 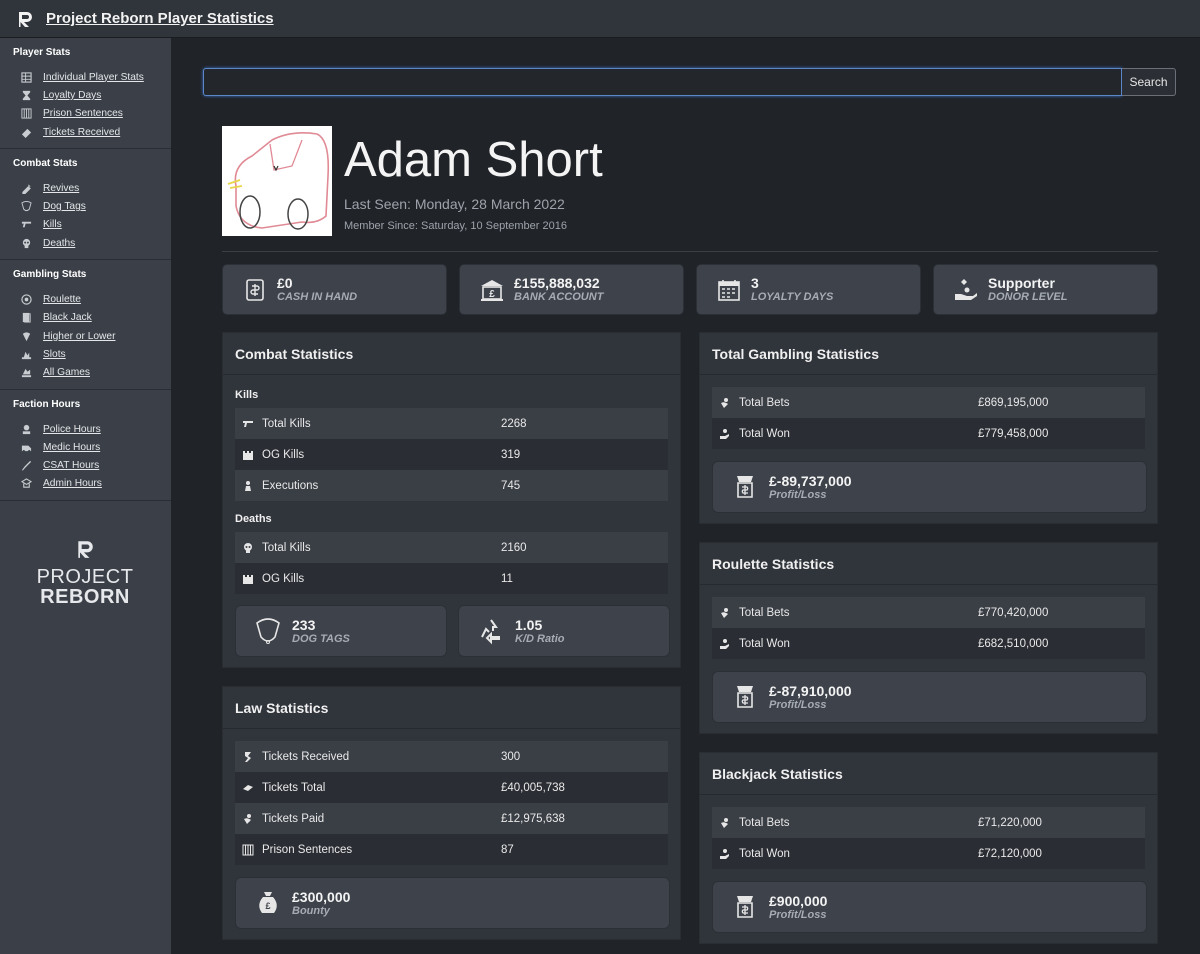 I want to click on executions-label: Executions, so click(x=290, y=485).